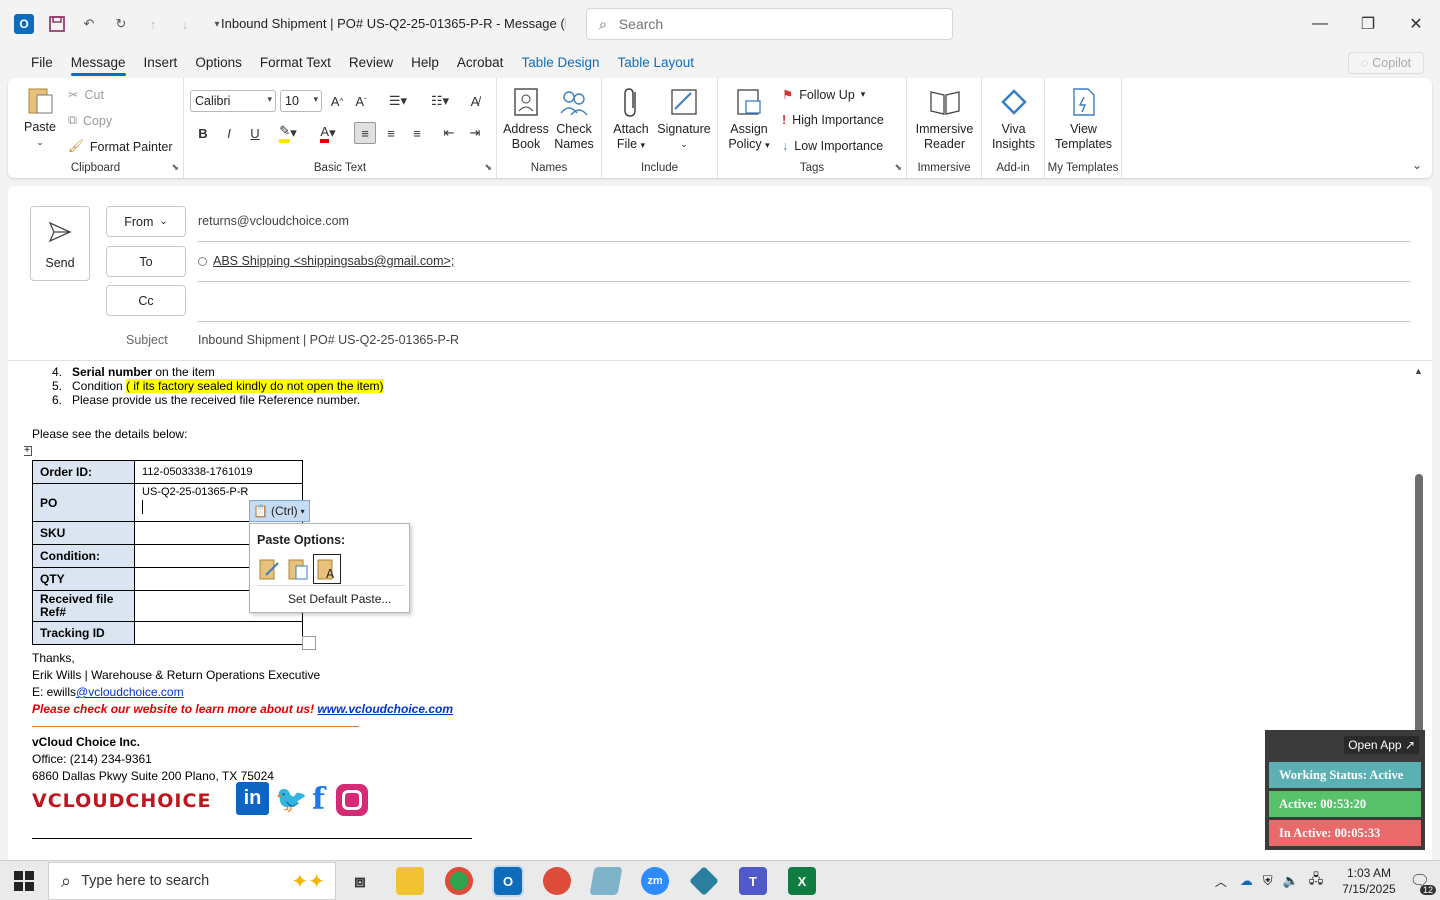 This screenshot has width=1440, height=900. What do you see at coordinates (255, 133) in the screenshot?
I see `underline-button: U` at bounding box center [255, 133].